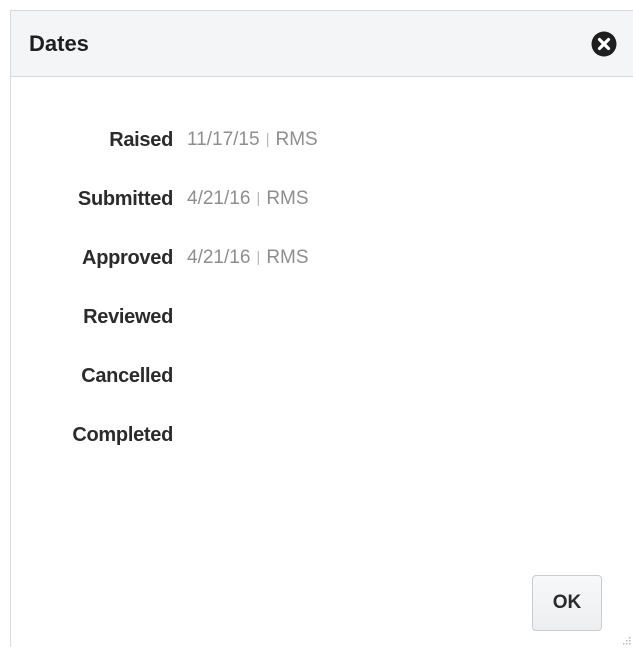 This screenshot has width=633, height=652. I want to click on date-row-approved: Approved 4/21/16 | RMS, so click(322, 275).